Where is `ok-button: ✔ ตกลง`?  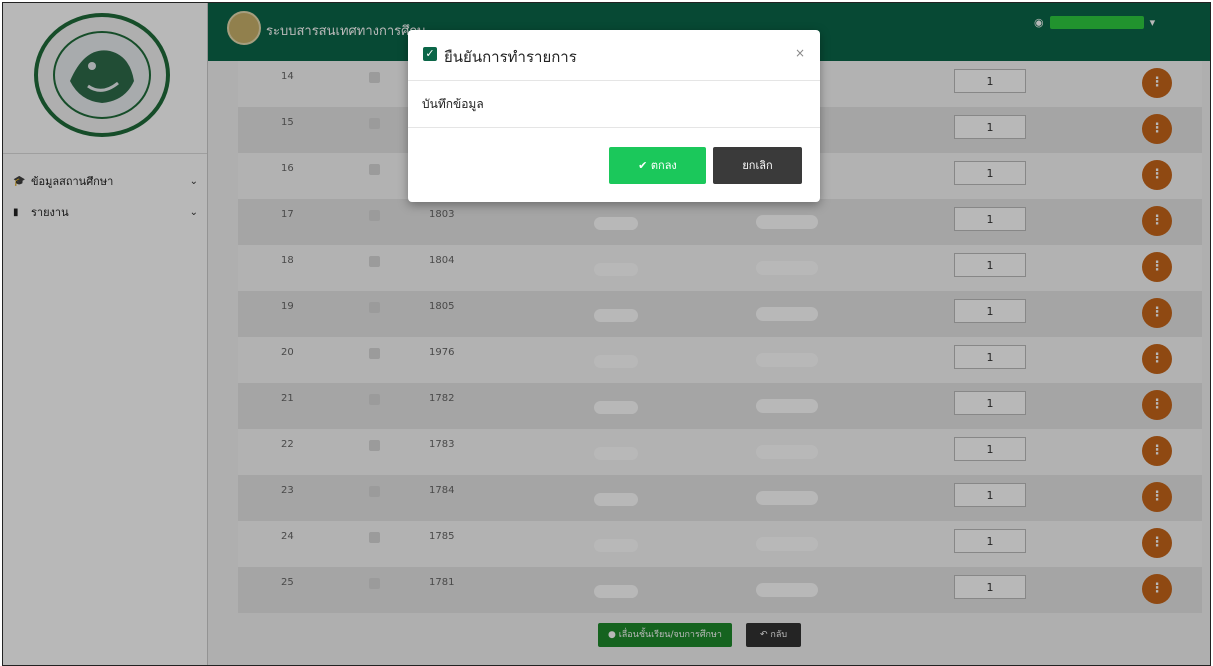
ok-button: ✔ ตกลง is located at coordinates (657, 165).